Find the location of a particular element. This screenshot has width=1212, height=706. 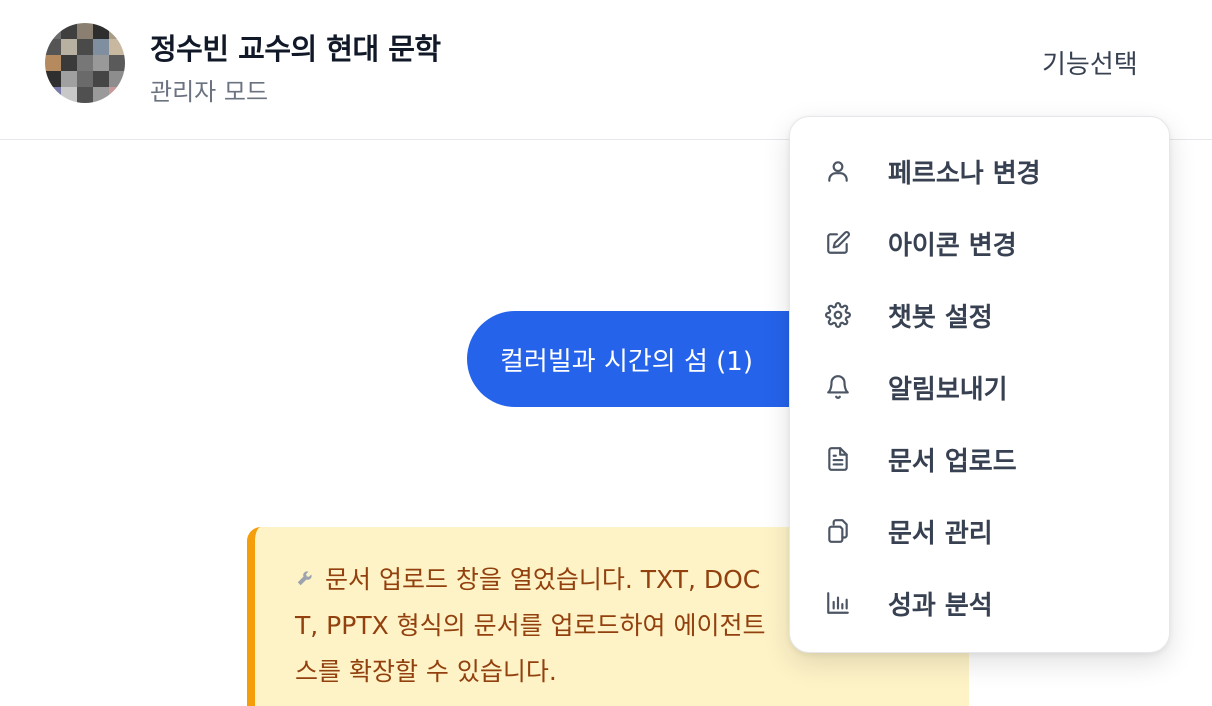

notice-line: 문서 업로드 창을 열었습니다. TXT, DOC is located at coordinates (543, 579).